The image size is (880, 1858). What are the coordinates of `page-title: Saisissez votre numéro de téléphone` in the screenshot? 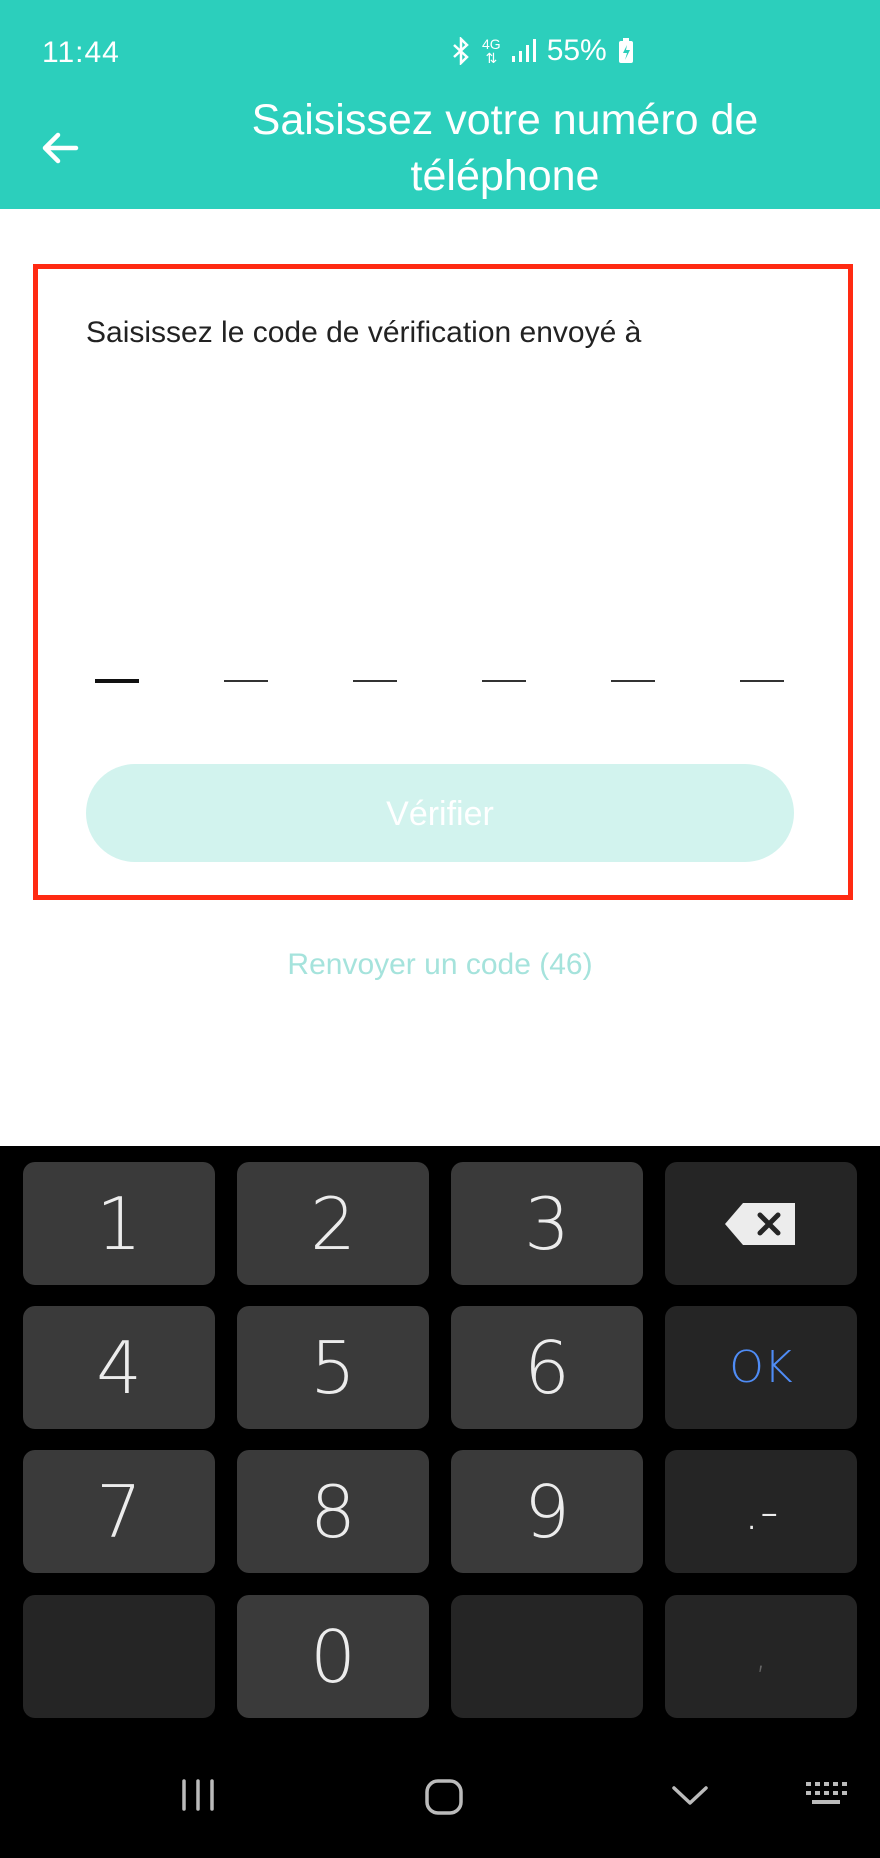 It's located at (505, 148).